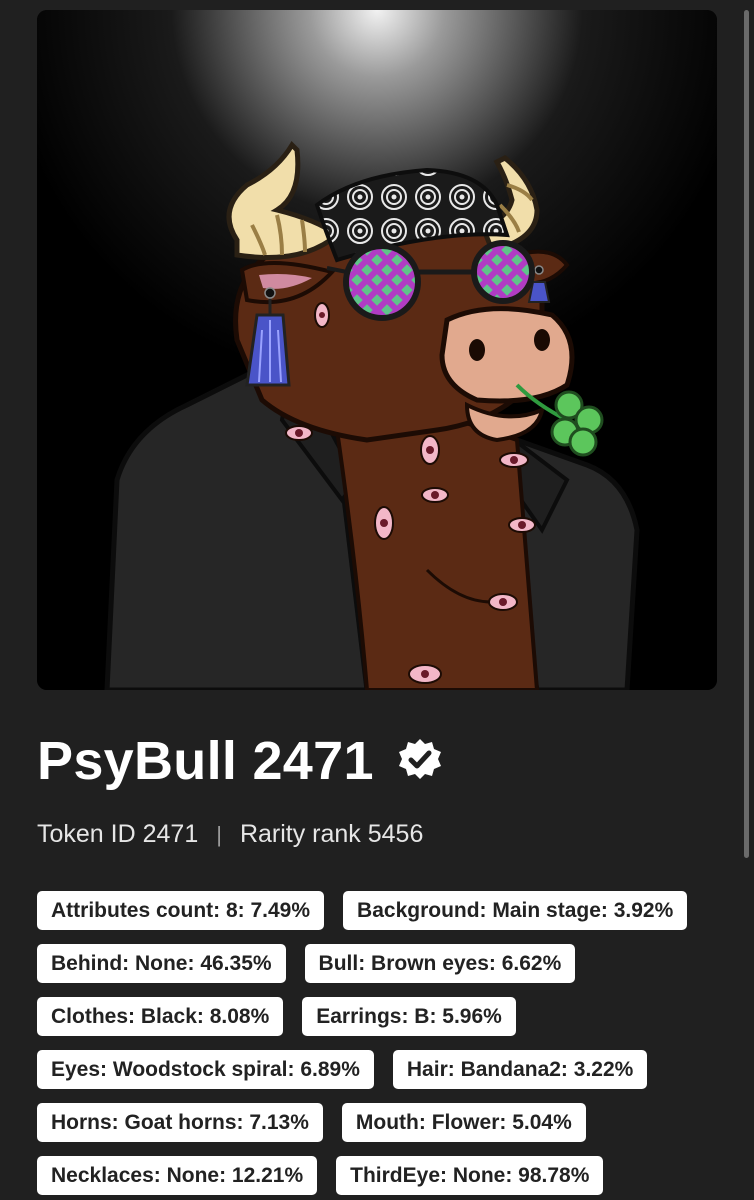  Describe the element at coordinates (160, 1016) in the screenshot. I see `attribute-chip: Clothes: Black: 8.08%` at that location.